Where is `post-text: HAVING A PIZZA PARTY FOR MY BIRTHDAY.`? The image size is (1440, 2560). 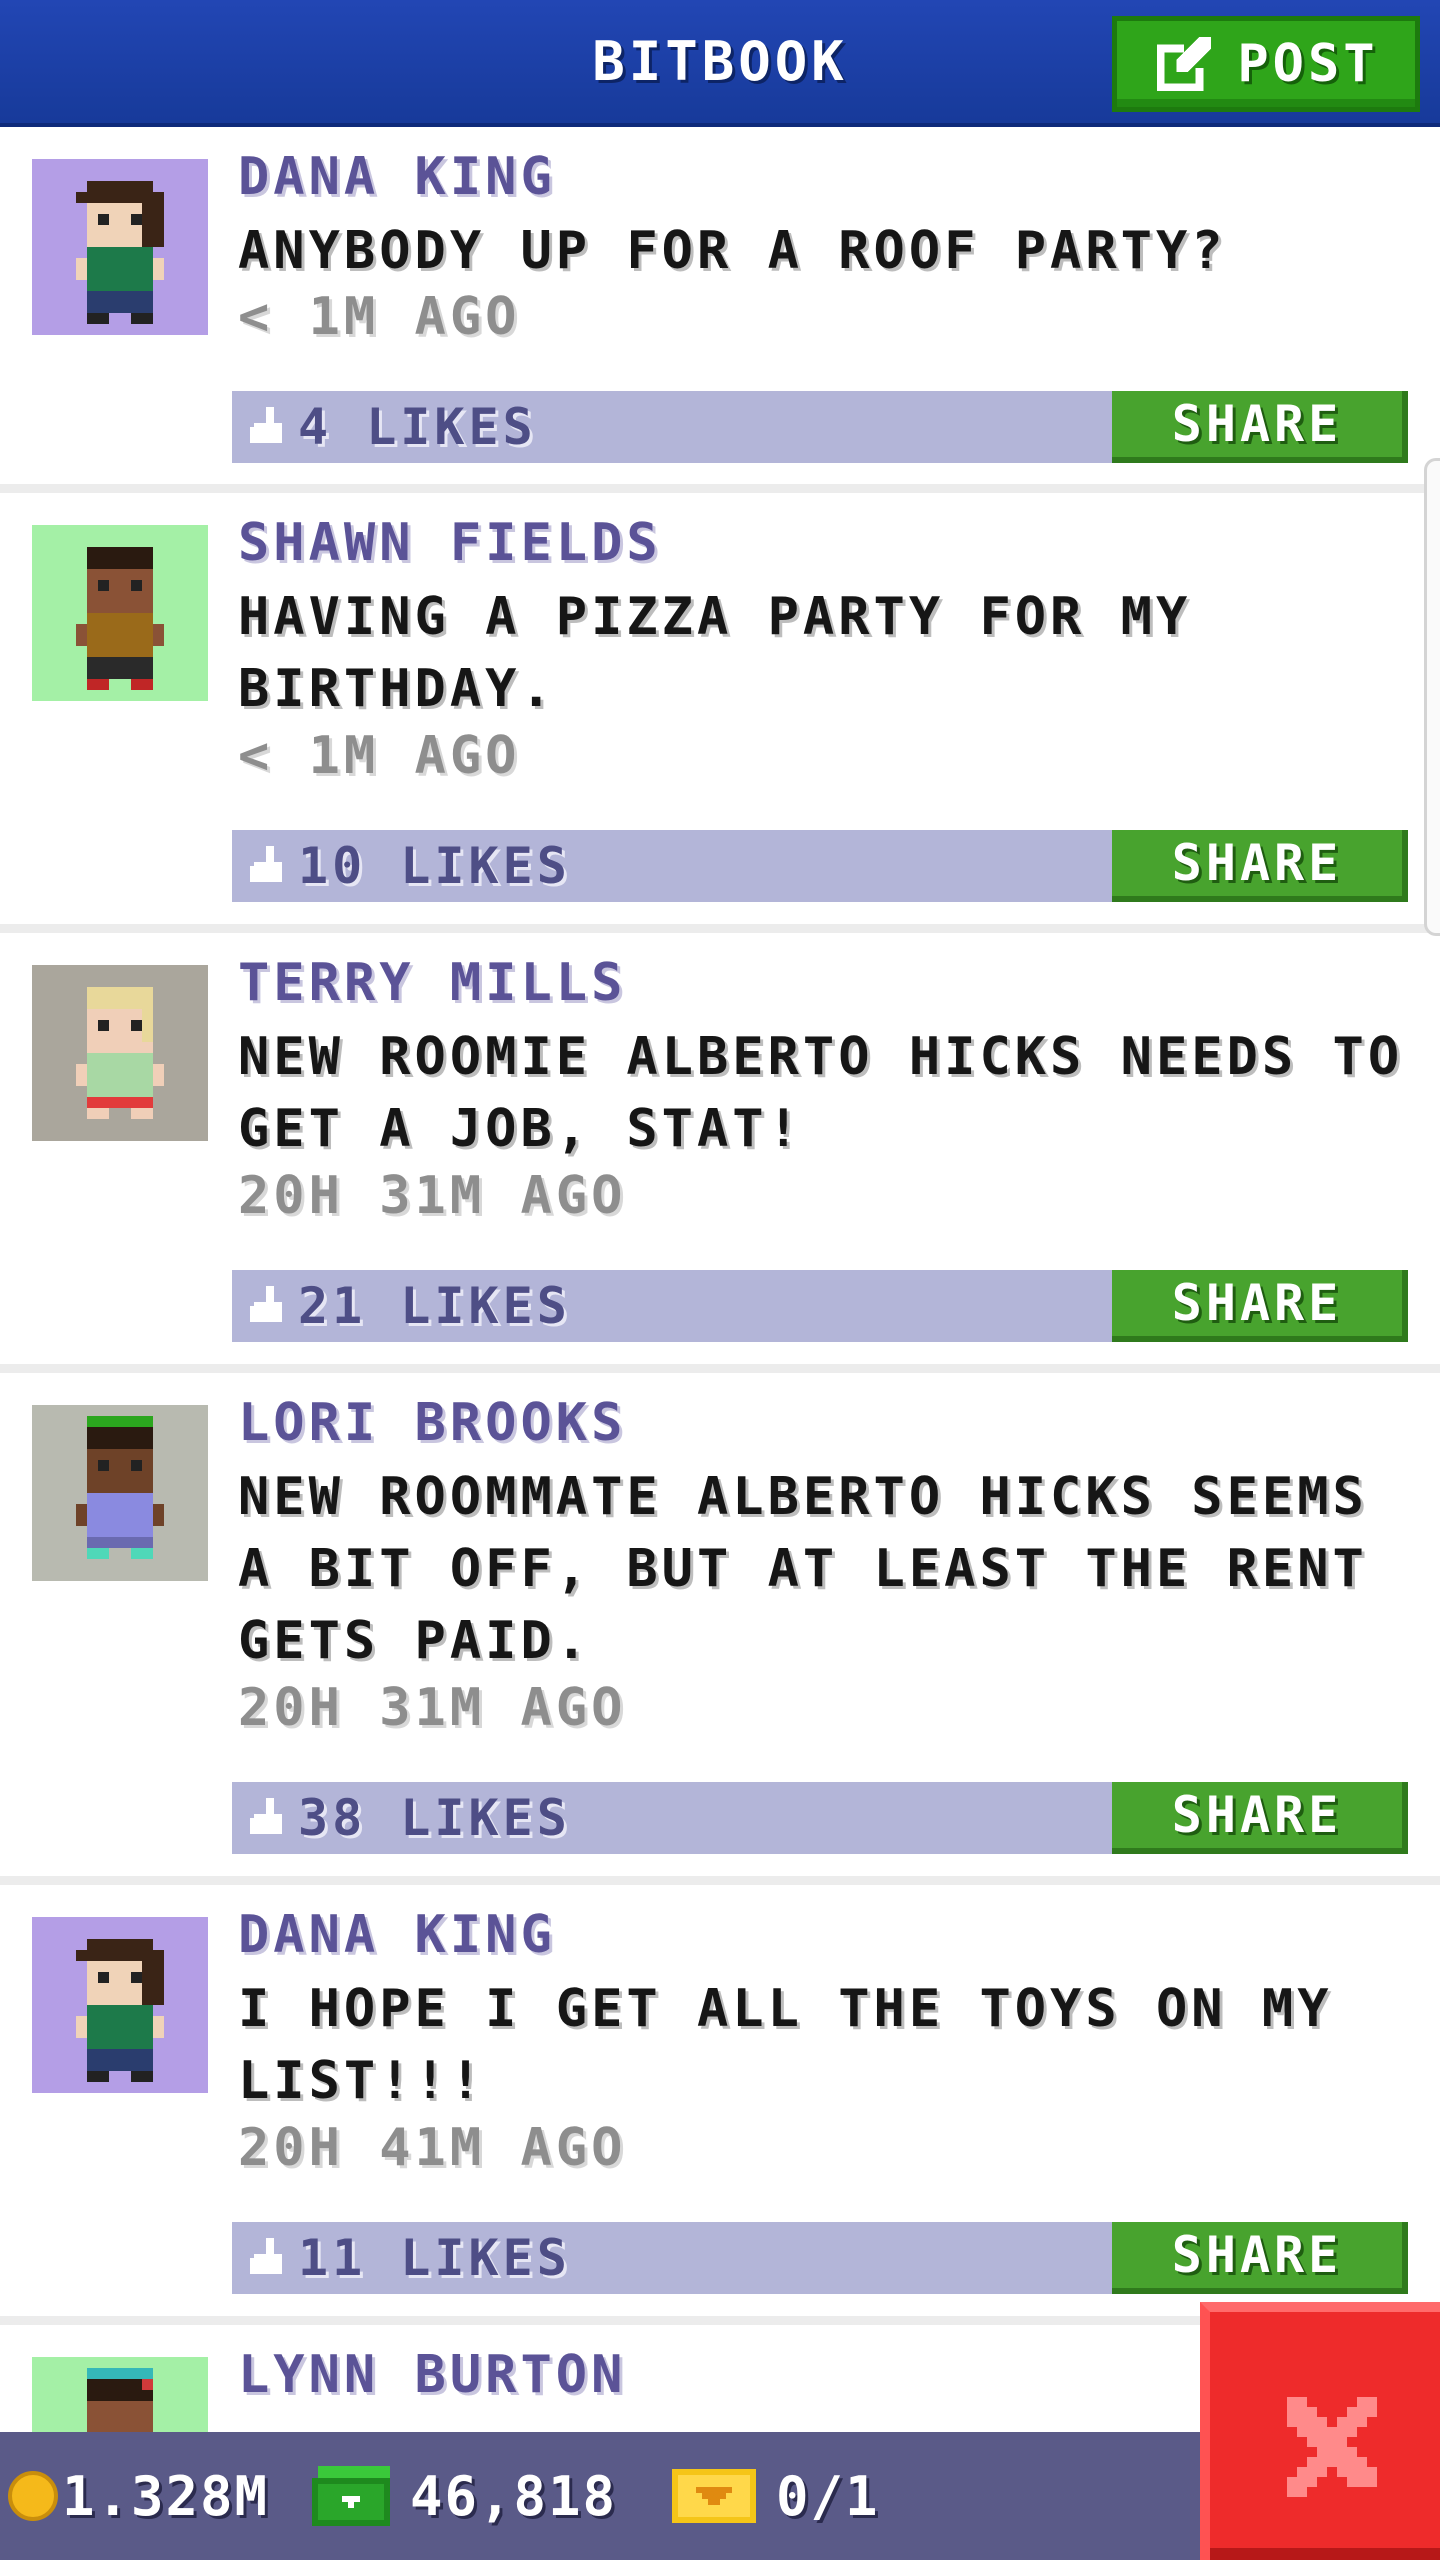
post-text: HAVING A PIZZA PARTY FOR MY BIRTHDAY. is located at coordinates (828, 653).